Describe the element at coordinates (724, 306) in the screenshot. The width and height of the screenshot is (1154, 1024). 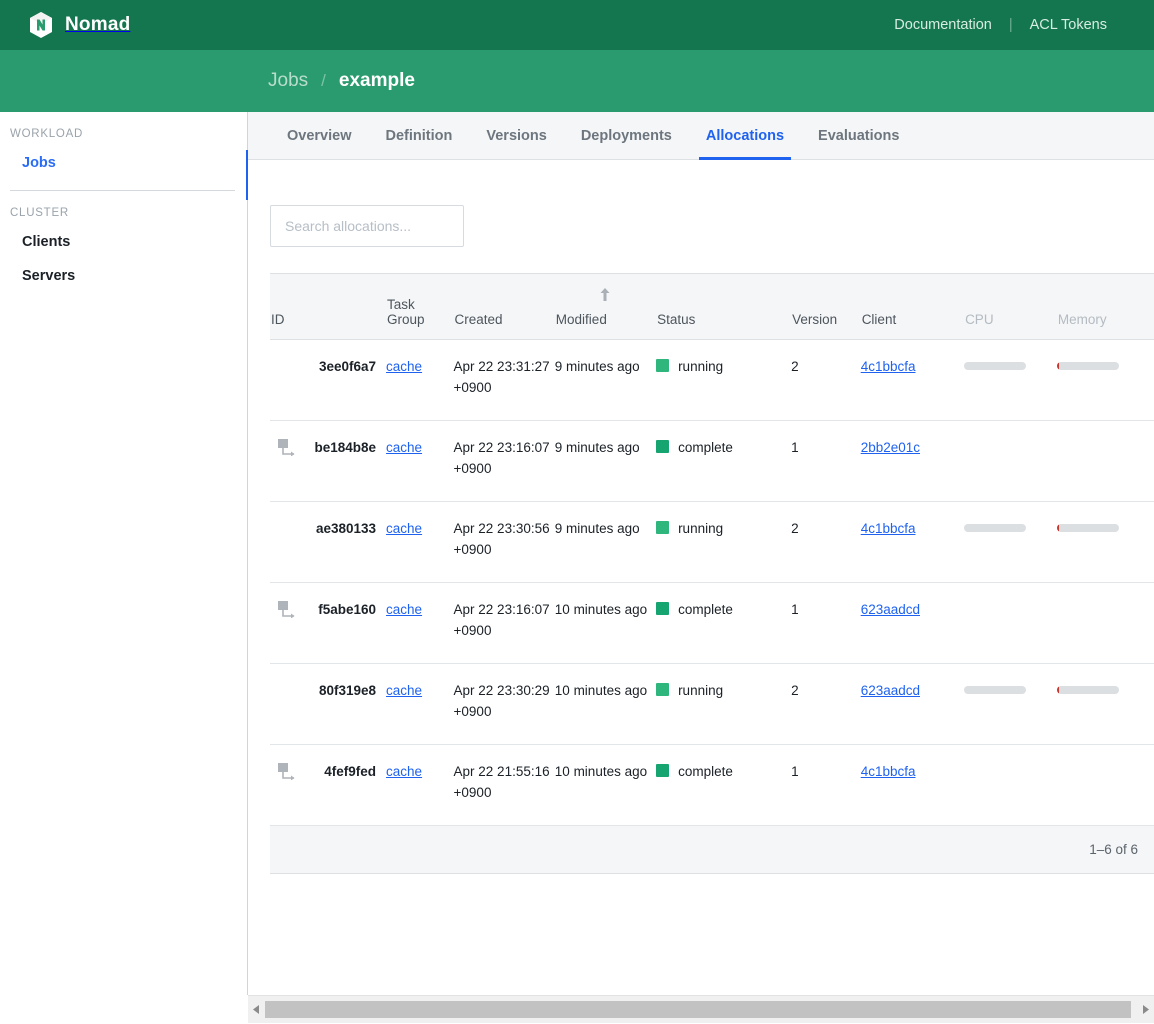
I see `column-header-status: Status` at that location.